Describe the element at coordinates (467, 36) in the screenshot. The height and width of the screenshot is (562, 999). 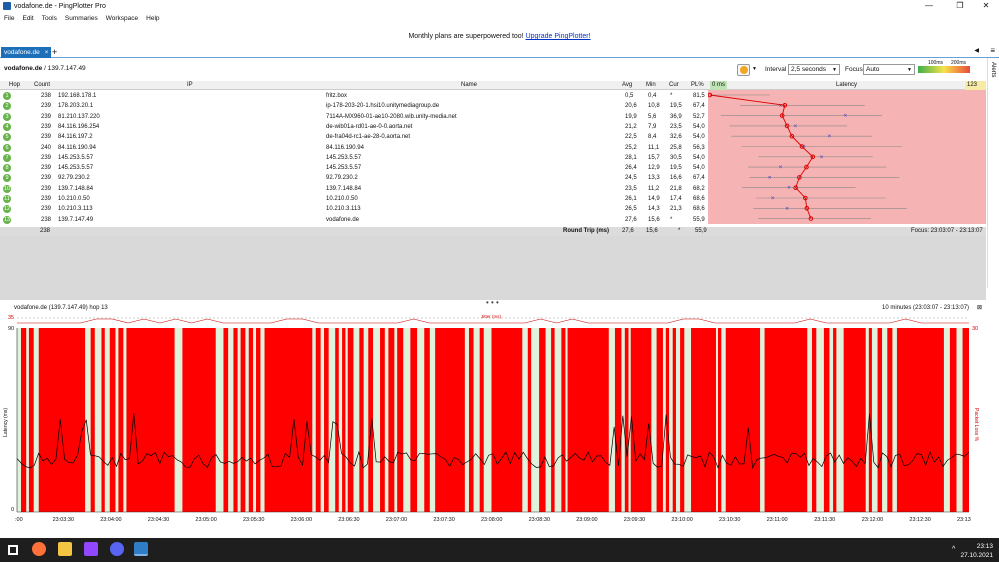
I see `banner-text: Monthly plans are superpowered too!` at that location.